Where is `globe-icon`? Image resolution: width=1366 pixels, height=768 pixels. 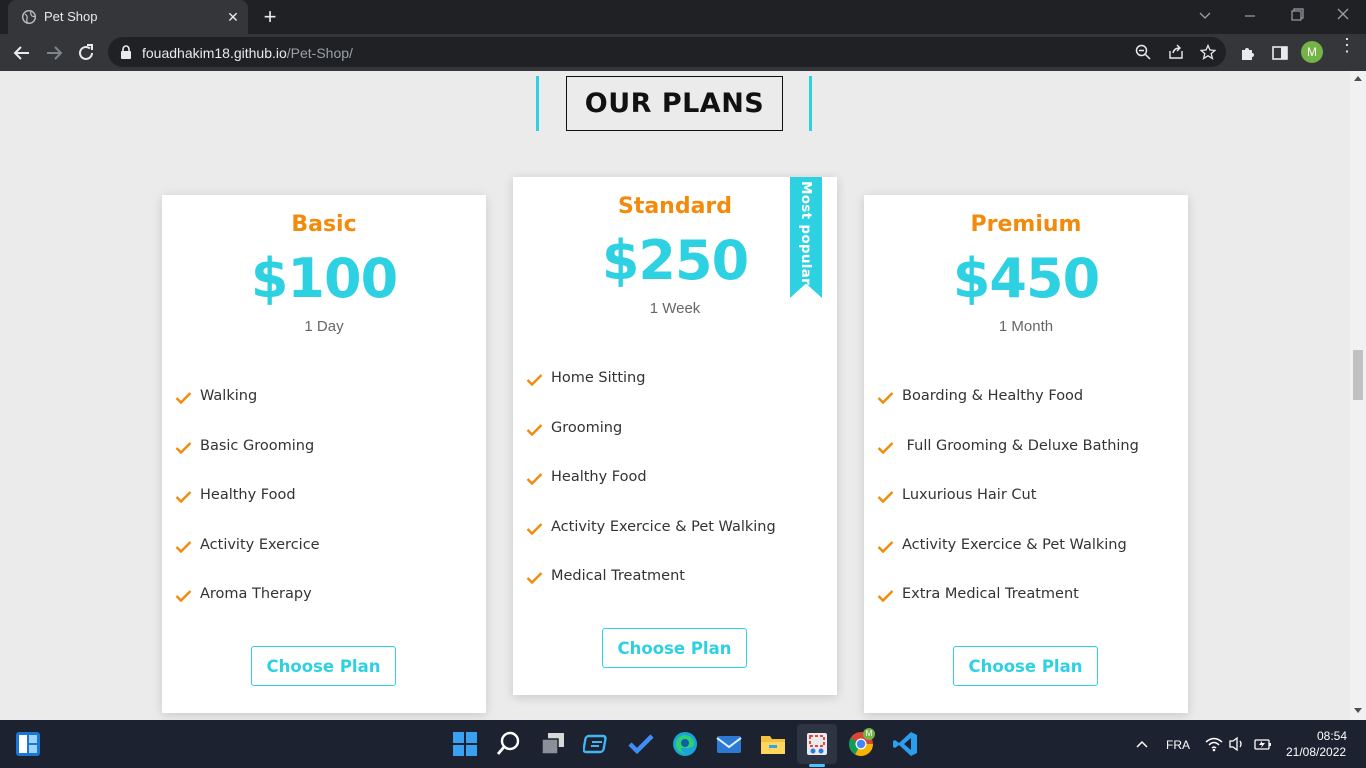
globe-icon is located at coordinates (29, 17).